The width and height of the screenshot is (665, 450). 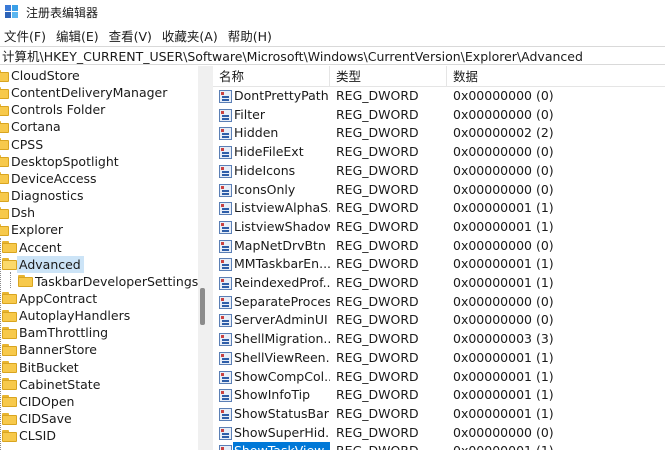 What do you see at coordinates (27, 144) in the screenshot?
I see `tree-item-label: CPSS` at bounding box center [27, 144].